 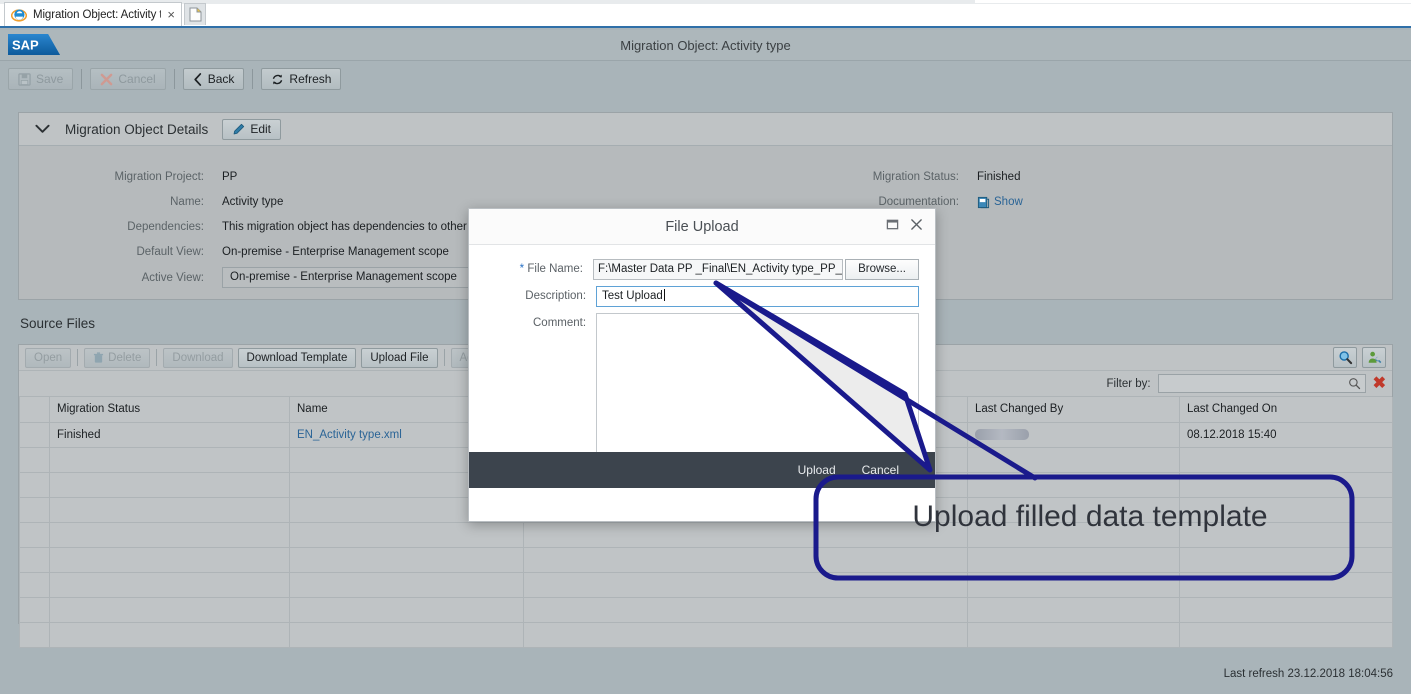 I want to click on document-icon, so click(x=983, y=202).